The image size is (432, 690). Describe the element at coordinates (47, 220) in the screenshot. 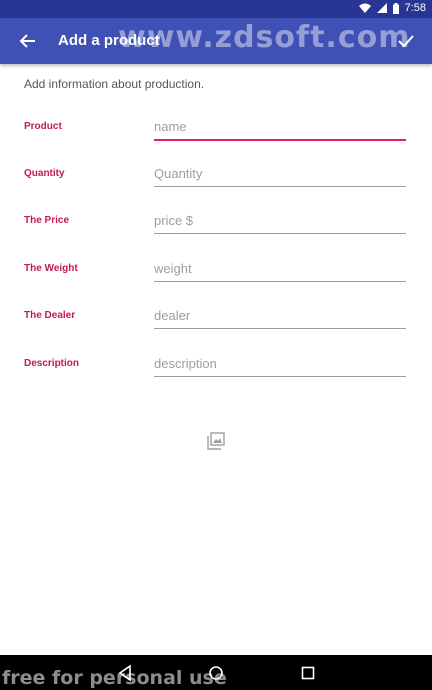

I see `price-label: The Price` at that location.